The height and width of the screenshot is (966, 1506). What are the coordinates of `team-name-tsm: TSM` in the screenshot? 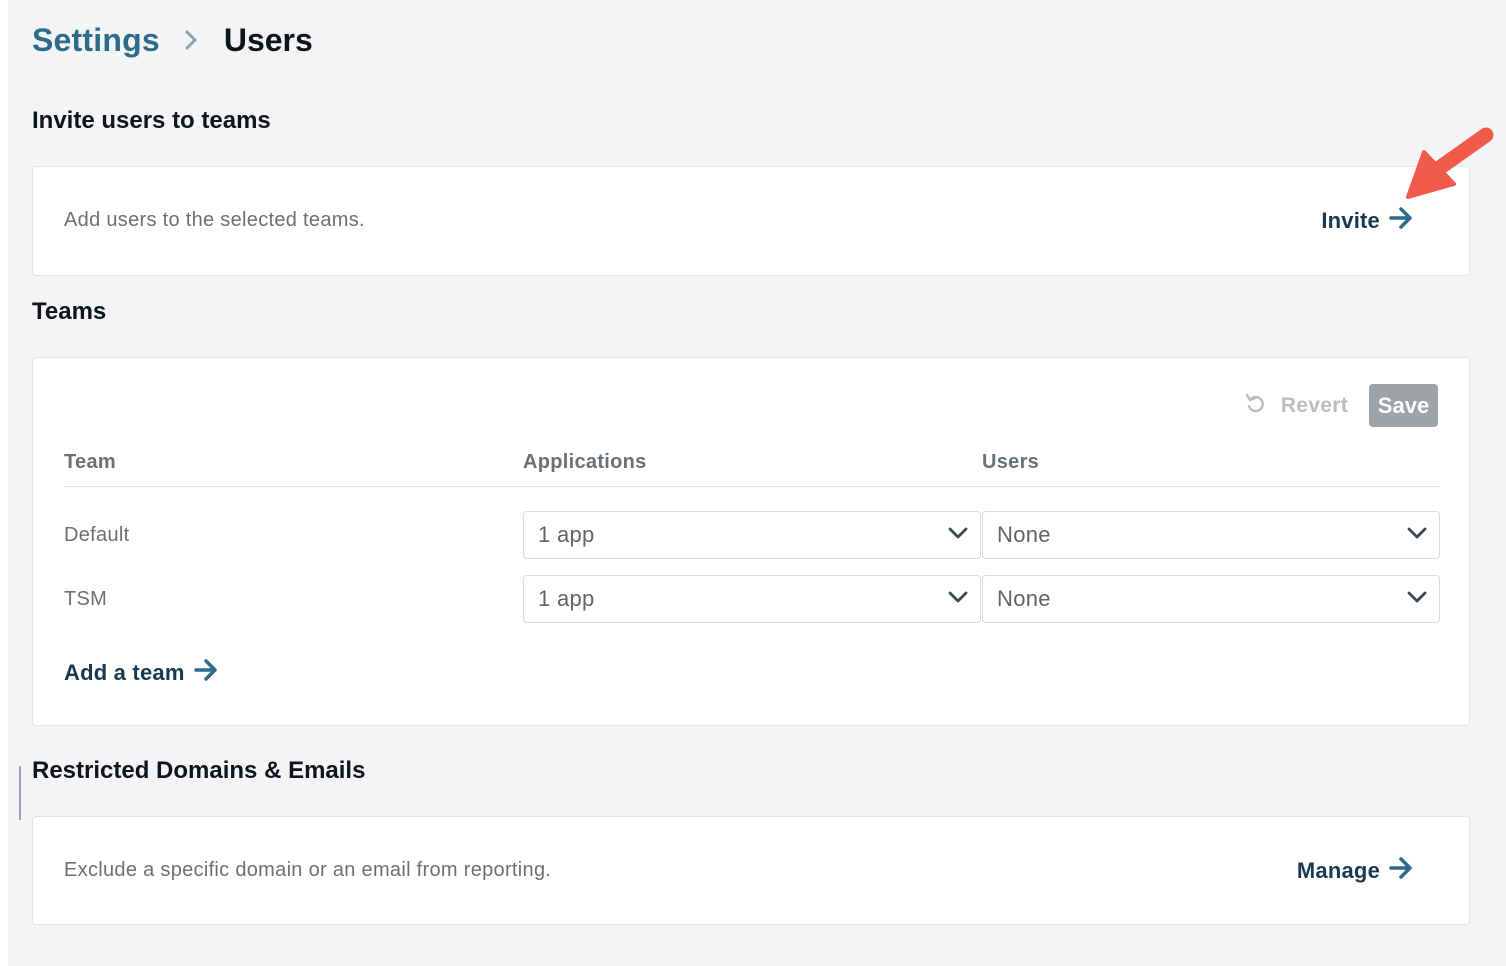 It's located at (86, 599).